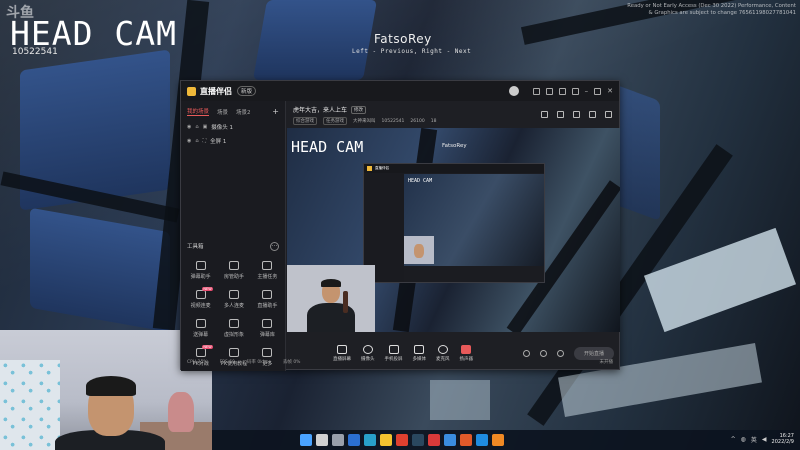 This screenshot has height=450, width=800. Describe the element at coordinates (764, 439) in the screenshot. I see `volume-icon: ◀` at that location.